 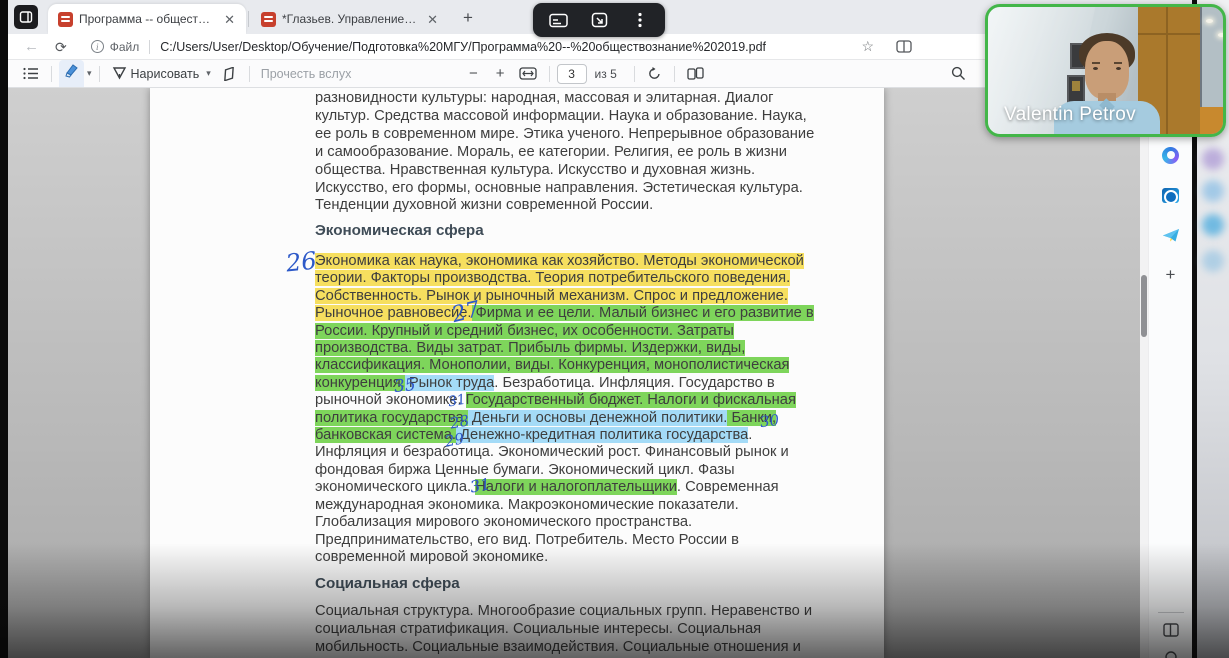 I want to click on info-icon: i, so click(x=97, y=46).